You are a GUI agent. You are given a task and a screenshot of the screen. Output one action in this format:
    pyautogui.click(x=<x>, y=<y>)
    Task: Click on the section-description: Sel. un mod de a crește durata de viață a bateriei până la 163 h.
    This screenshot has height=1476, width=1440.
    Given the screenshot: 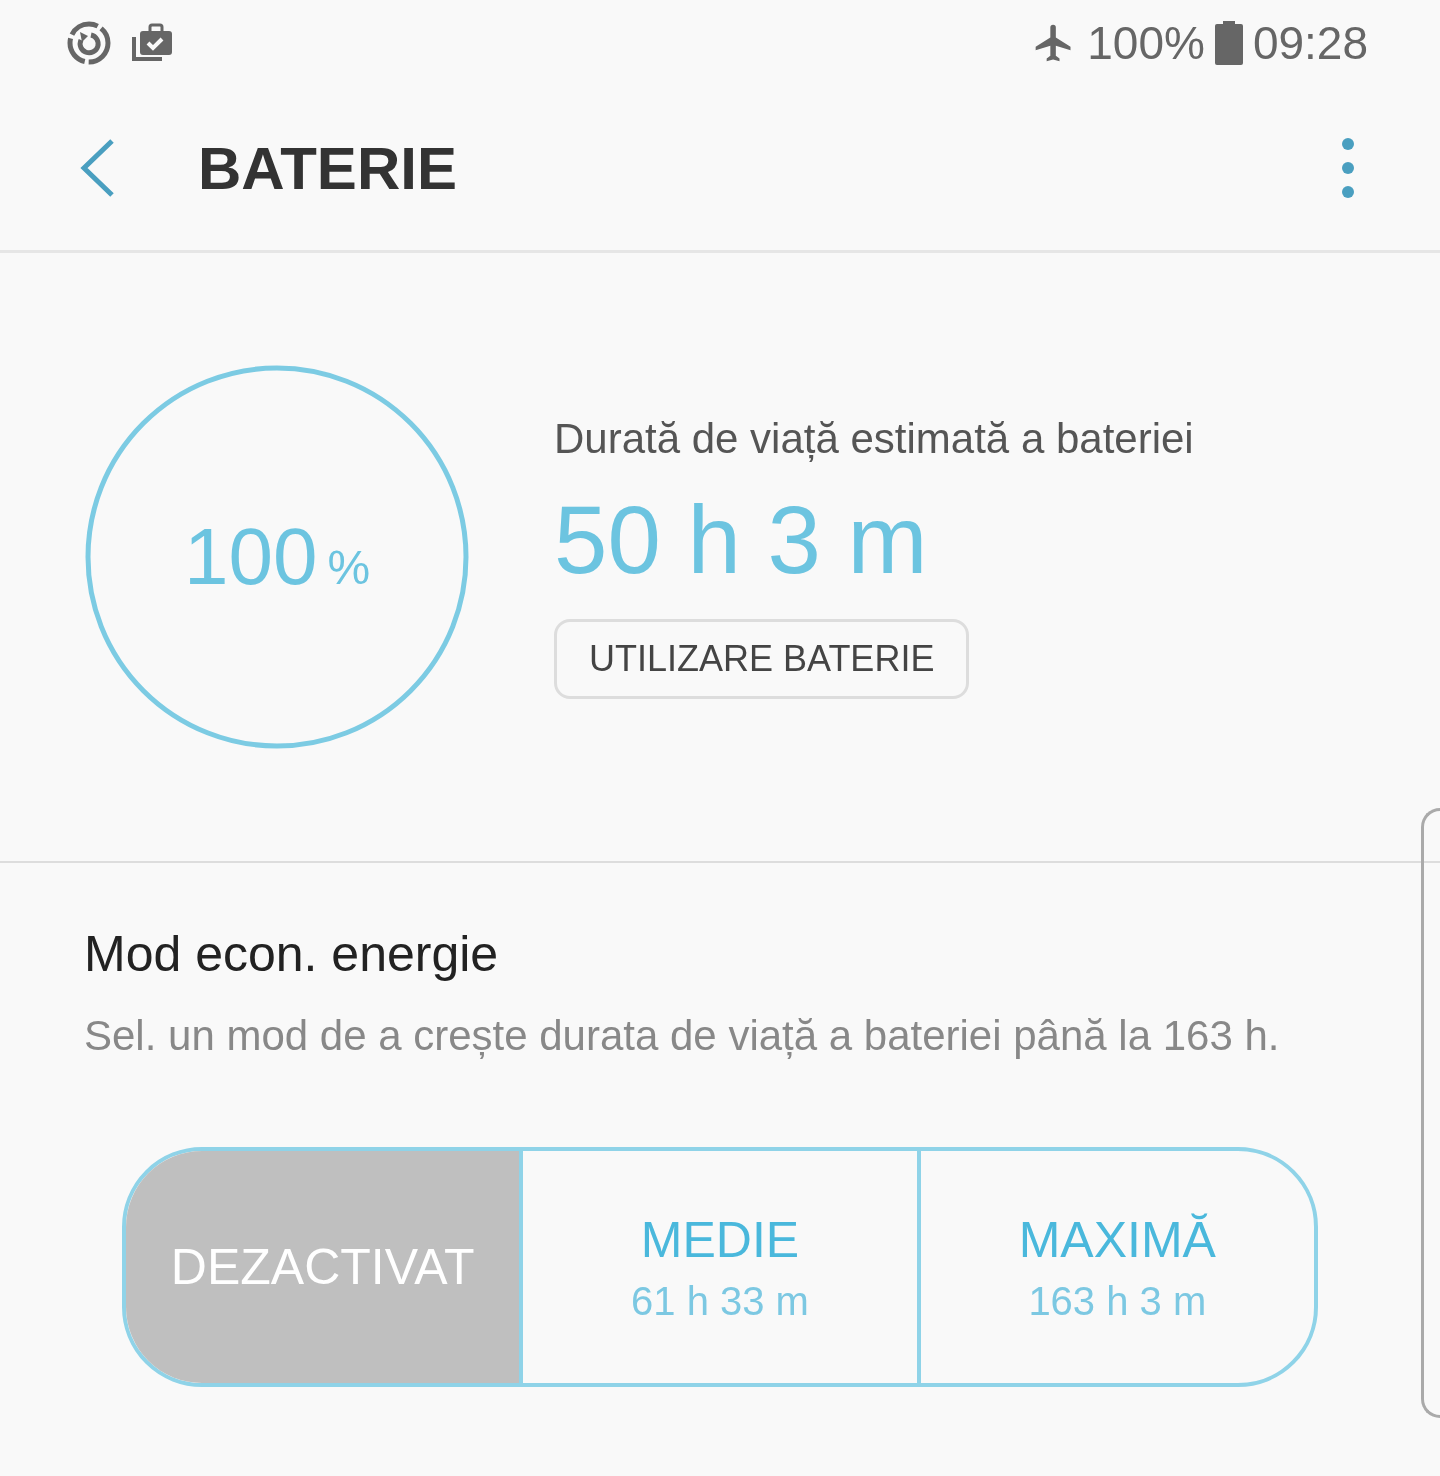 What is the action you would take?
    pyautogui.click(x=682, y=1036)
    